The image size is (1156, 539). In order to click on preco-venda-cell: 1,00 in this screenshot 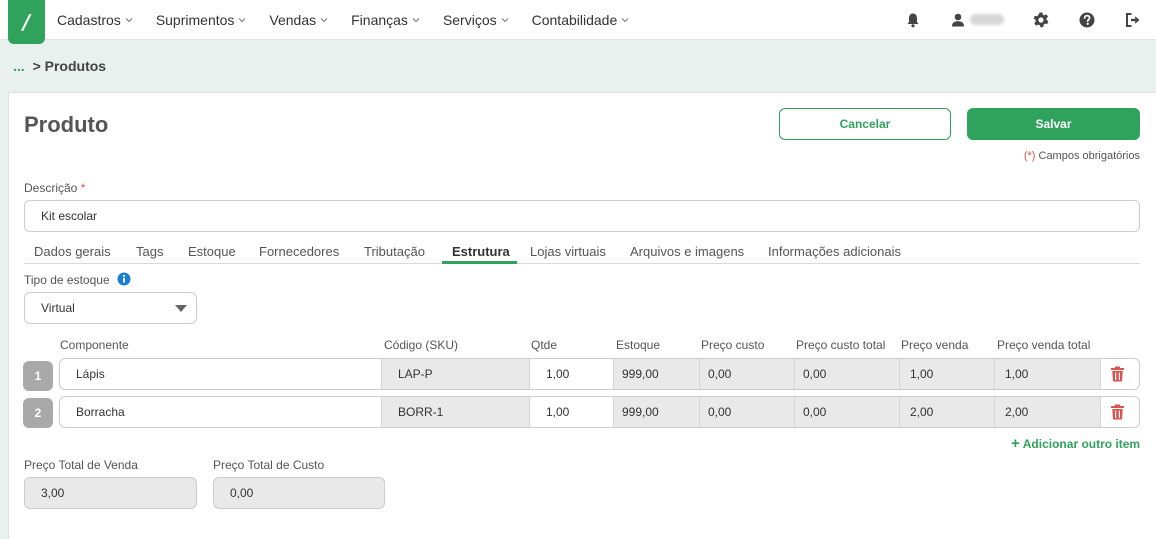, I will do `click(947, 374)`.